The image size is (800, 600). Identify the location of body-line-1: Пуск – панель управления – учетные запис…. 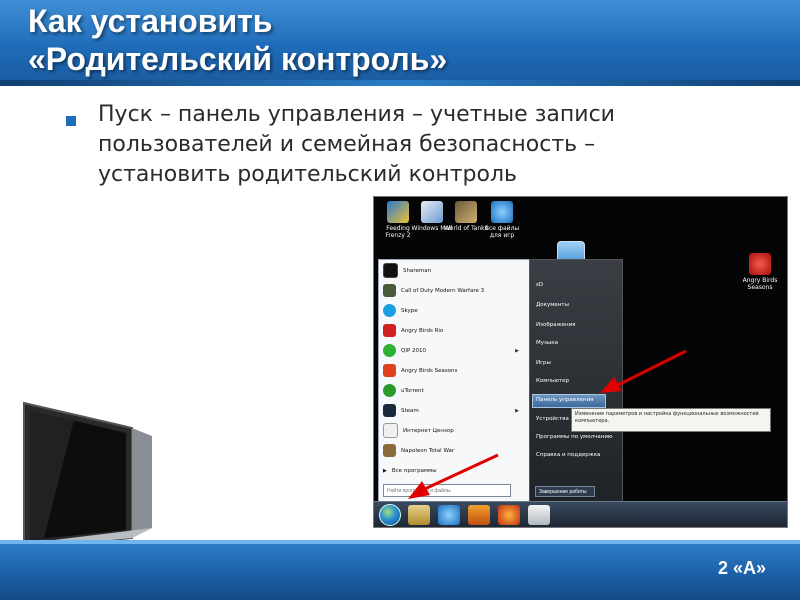
(356, 114).